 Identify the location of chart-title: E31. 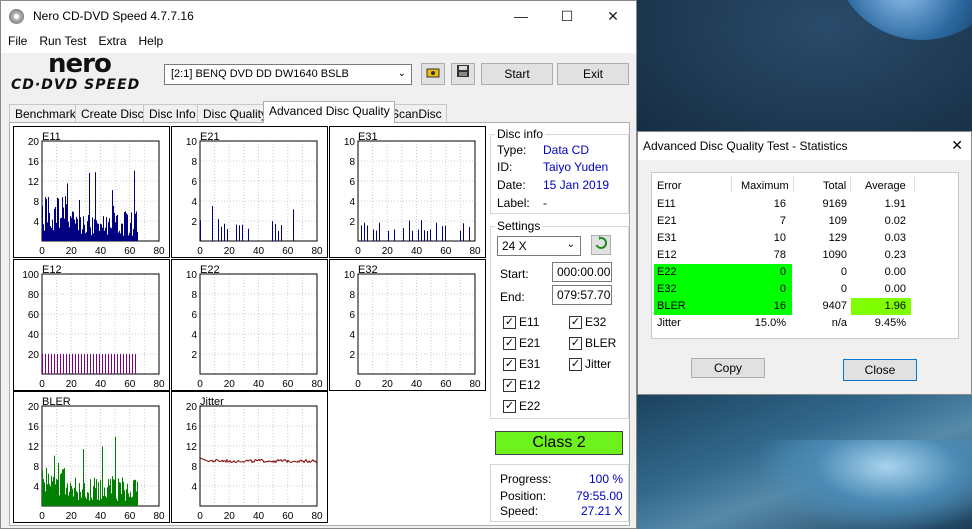
(368, 137).